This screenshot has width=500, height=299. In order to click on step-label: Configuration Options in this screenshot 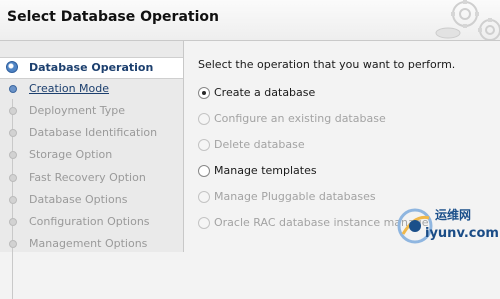, I will do `click(89, 221)`.